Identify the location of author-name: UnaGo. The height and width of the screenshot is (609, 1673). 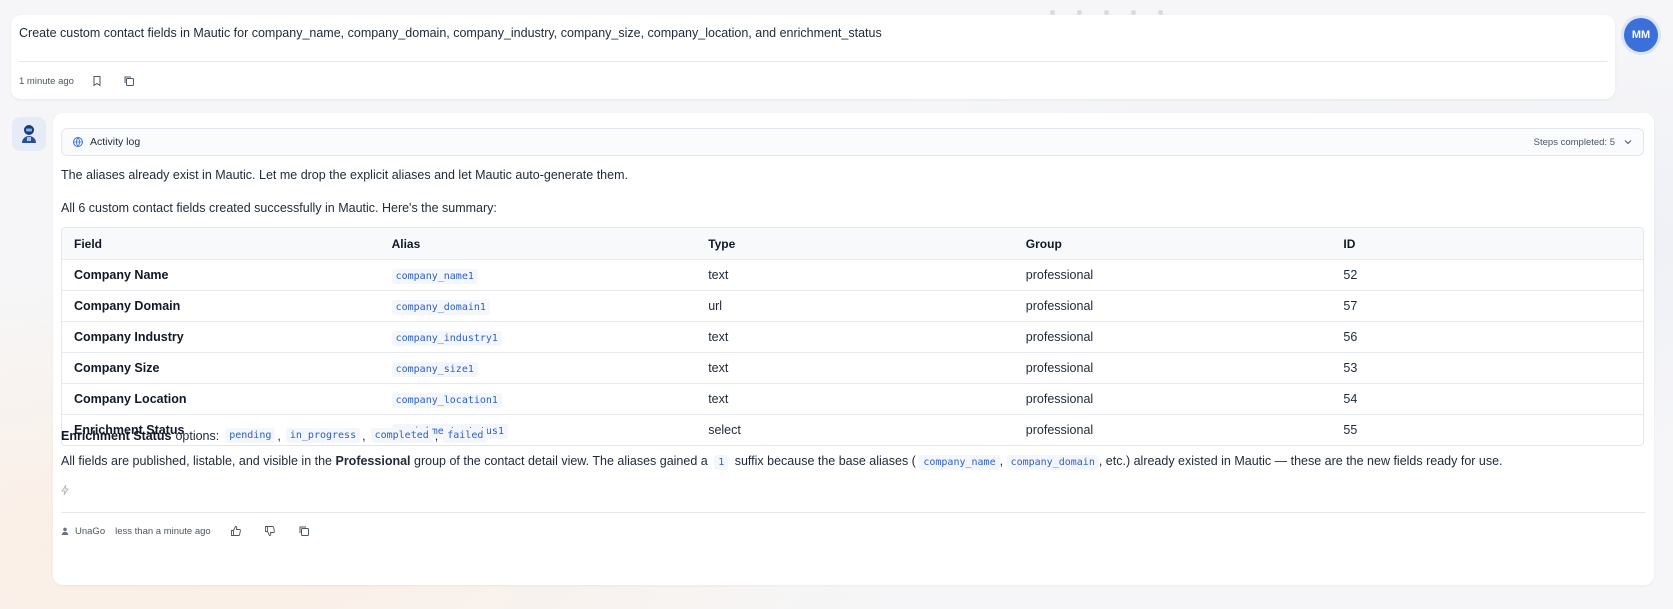
(90, 531).